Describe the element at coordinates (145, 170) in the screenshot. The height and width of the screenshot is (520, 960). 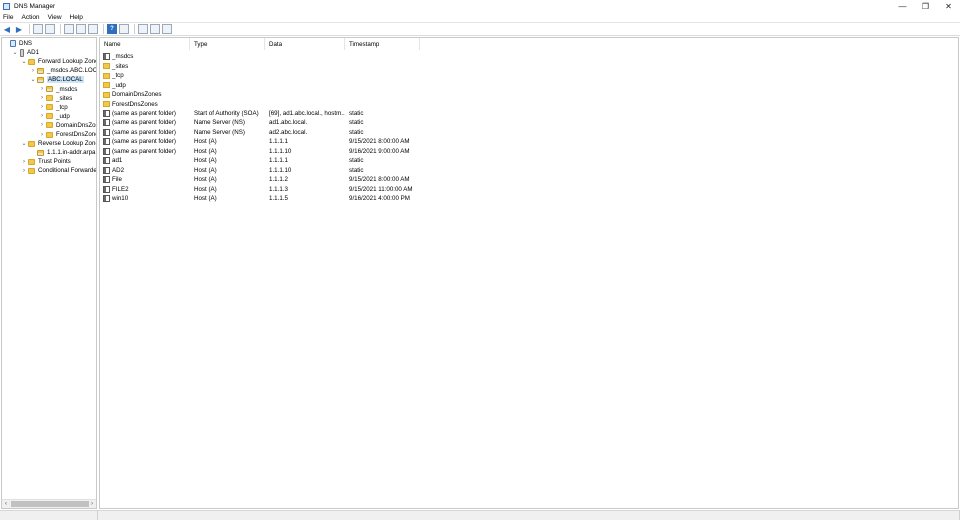
I see `cell-name: AD2` at that location.